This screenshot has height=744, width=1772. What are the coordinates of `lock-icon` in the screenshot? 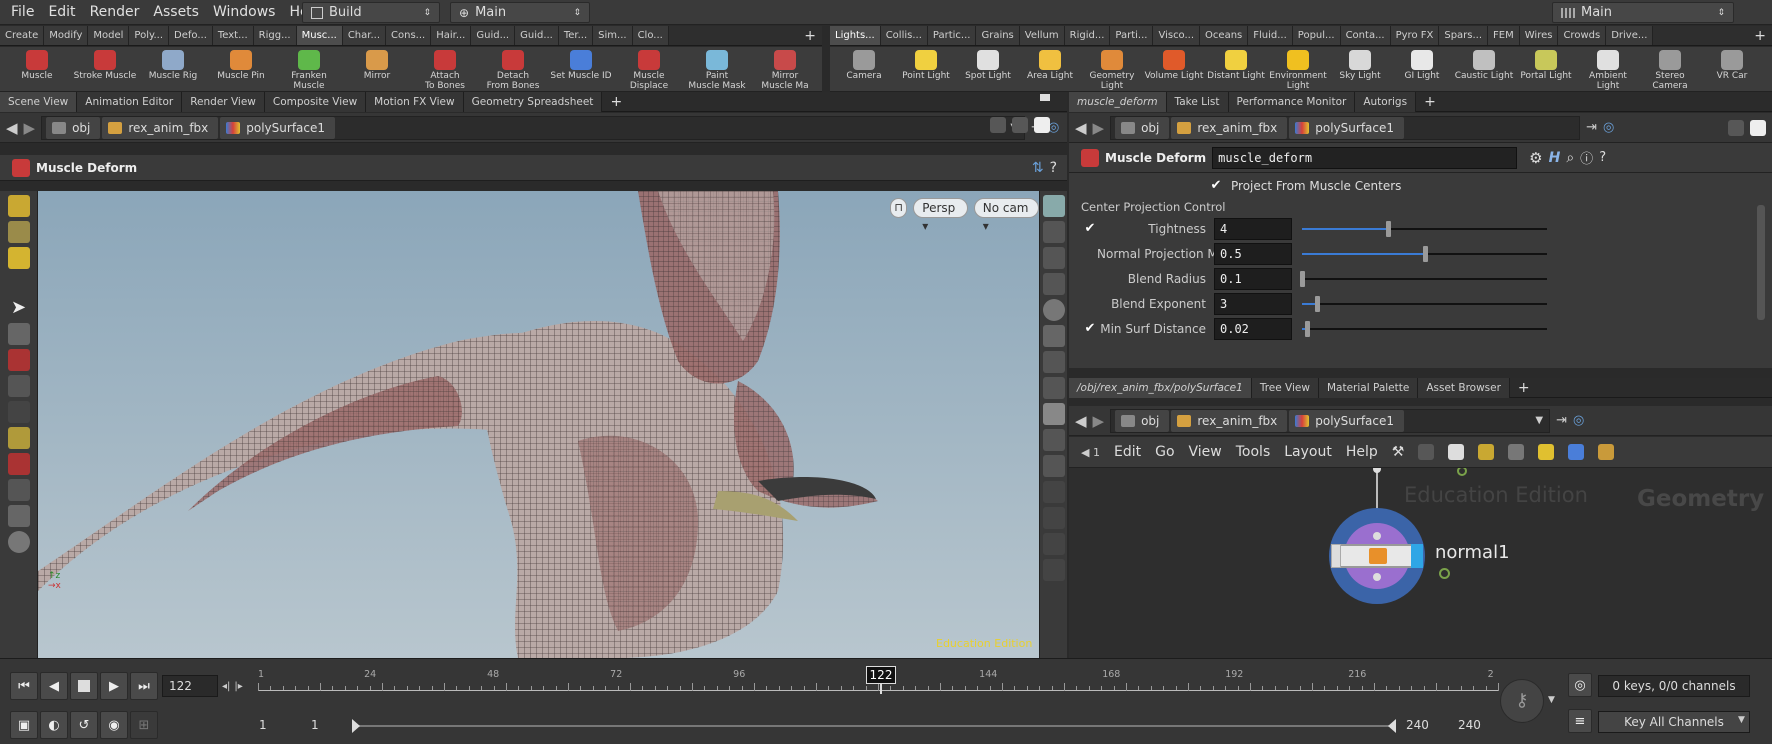 It's located at (18, 334).